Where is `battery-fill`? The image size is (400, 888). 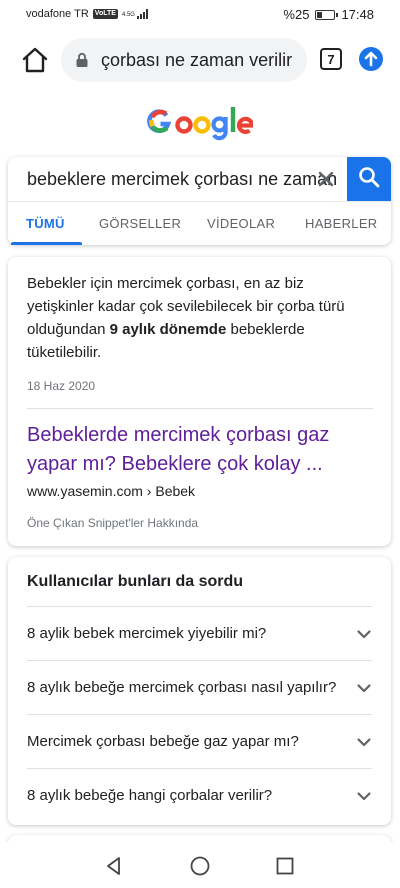 battery-fill is located at coordinates (319, 14).